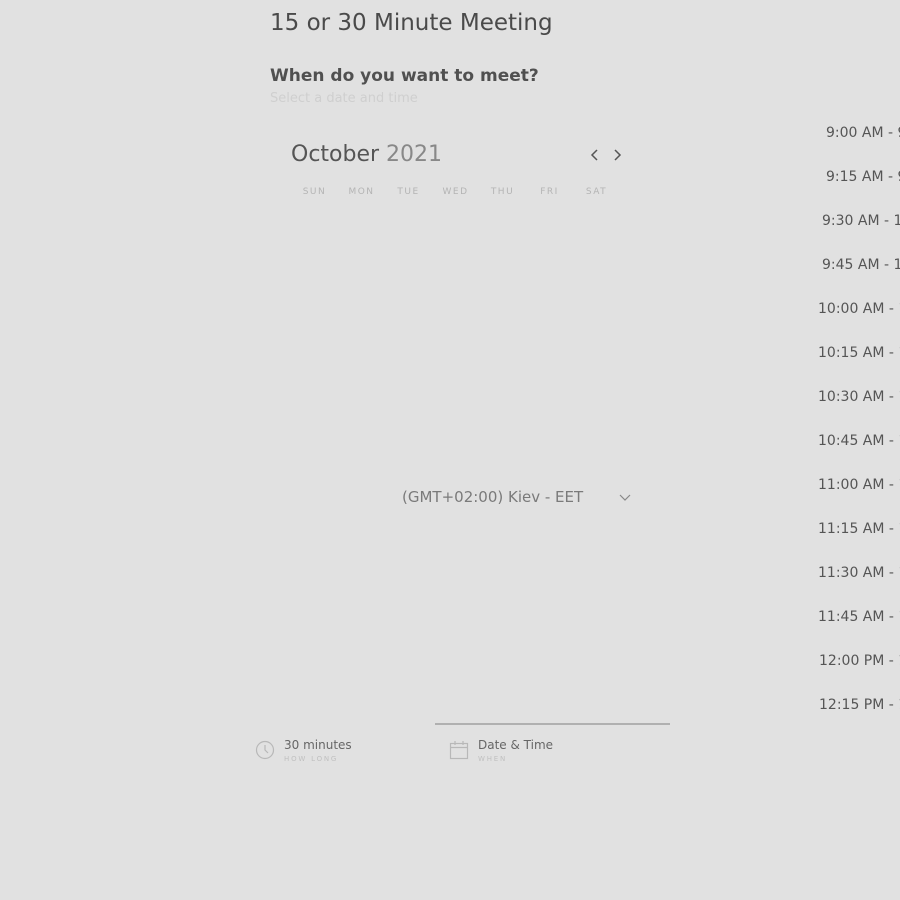  What do you see at coordinates (850, 323) in the screenshot?
I see `time-slot: 10:00 AM - 1` at bounding box center [850, 323].